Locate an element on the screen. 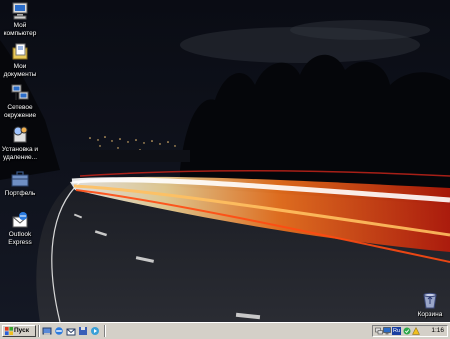  icon-label: Корзина is located at coordinates (430, 314).